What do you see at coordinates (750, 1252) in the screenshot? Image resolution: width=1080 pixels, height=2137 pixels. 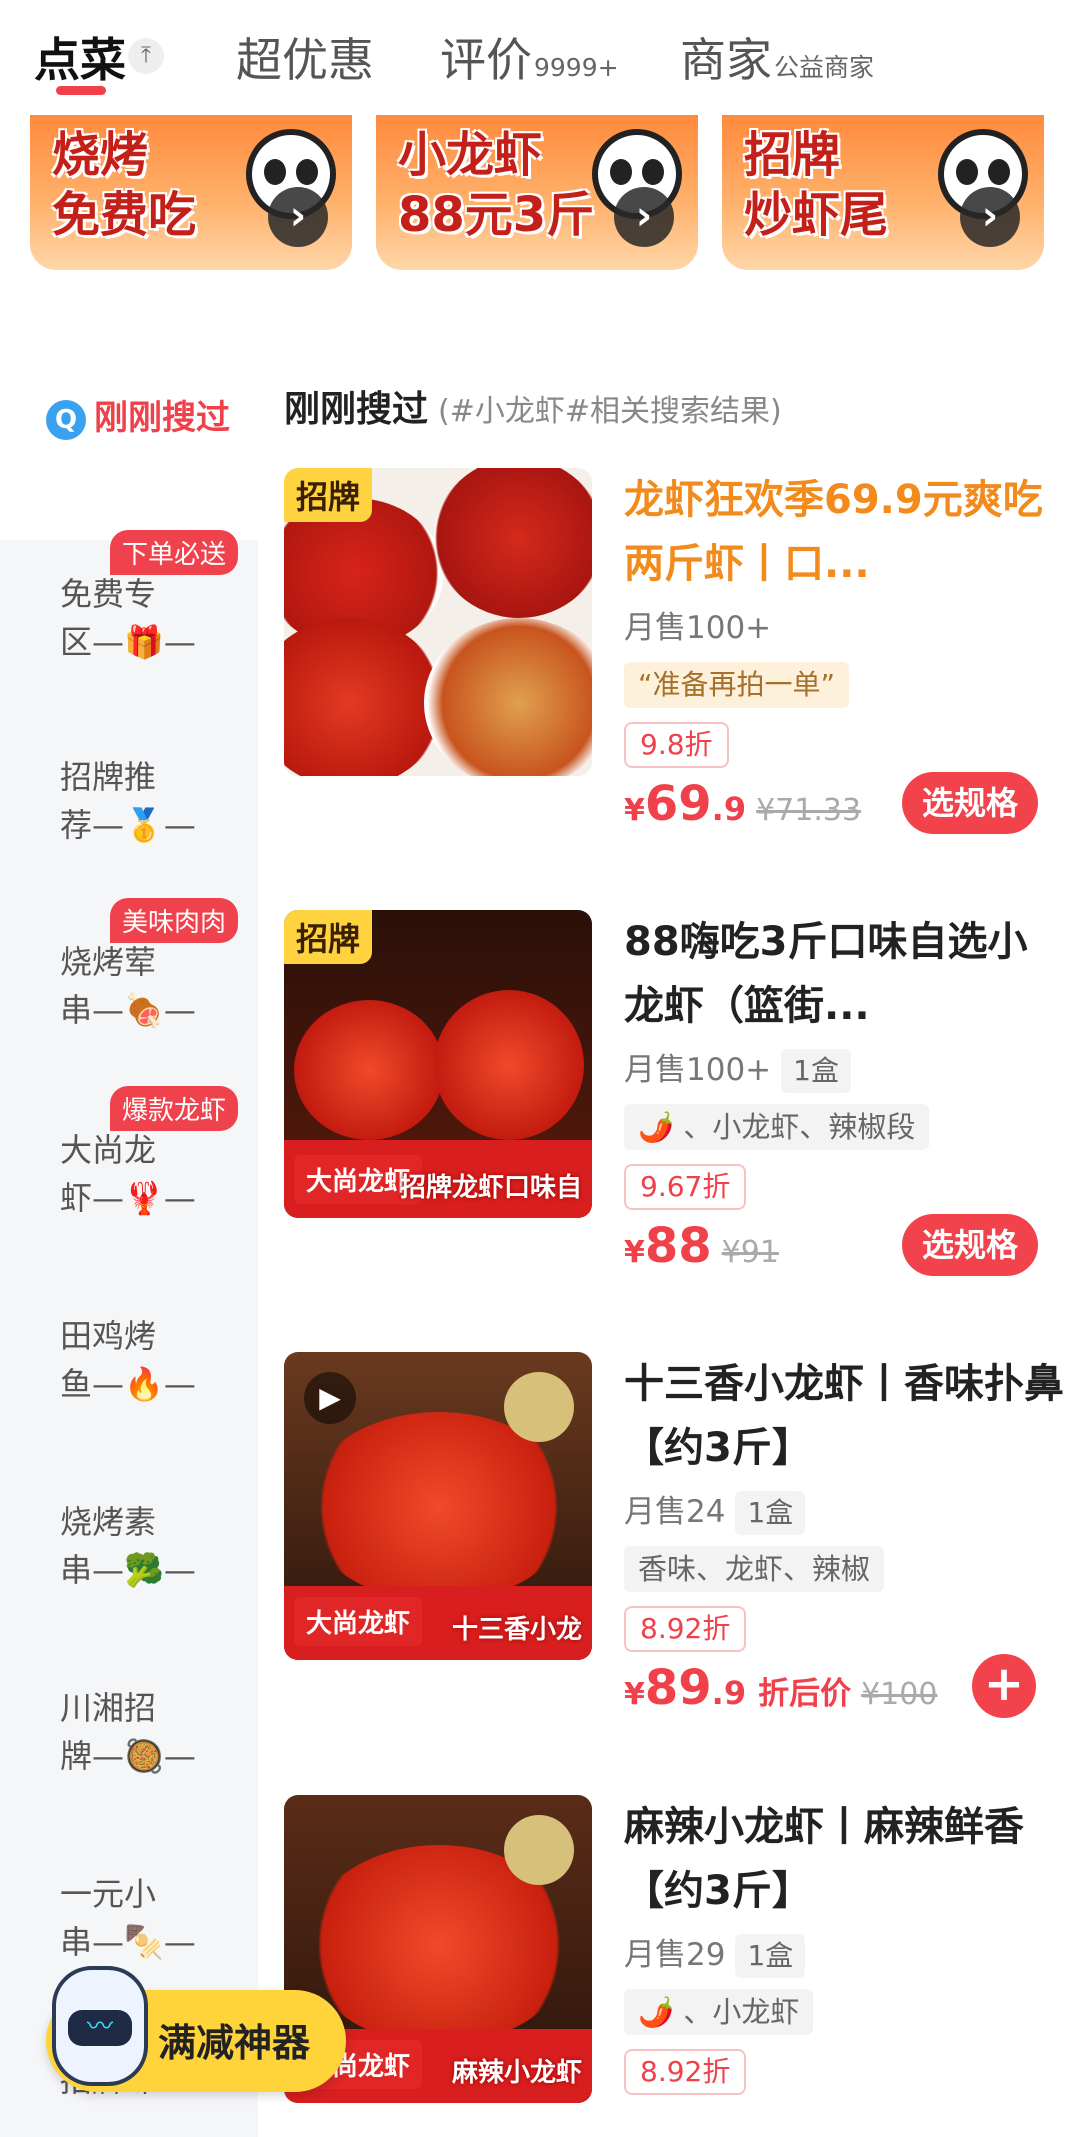 I see `original-price: ¥91` at bounding box center [750, 1252].